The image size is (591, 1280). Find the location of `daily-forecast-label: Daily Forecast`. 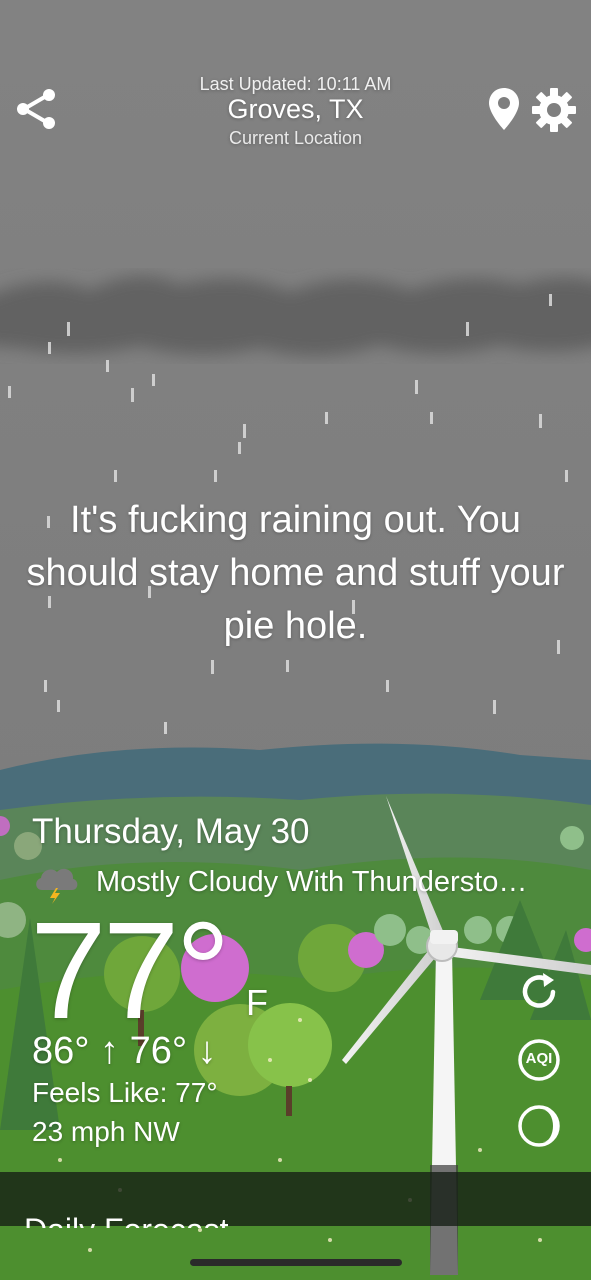

daily-forecast-label: Daily Forecast is located at coordinates (126, 1219).